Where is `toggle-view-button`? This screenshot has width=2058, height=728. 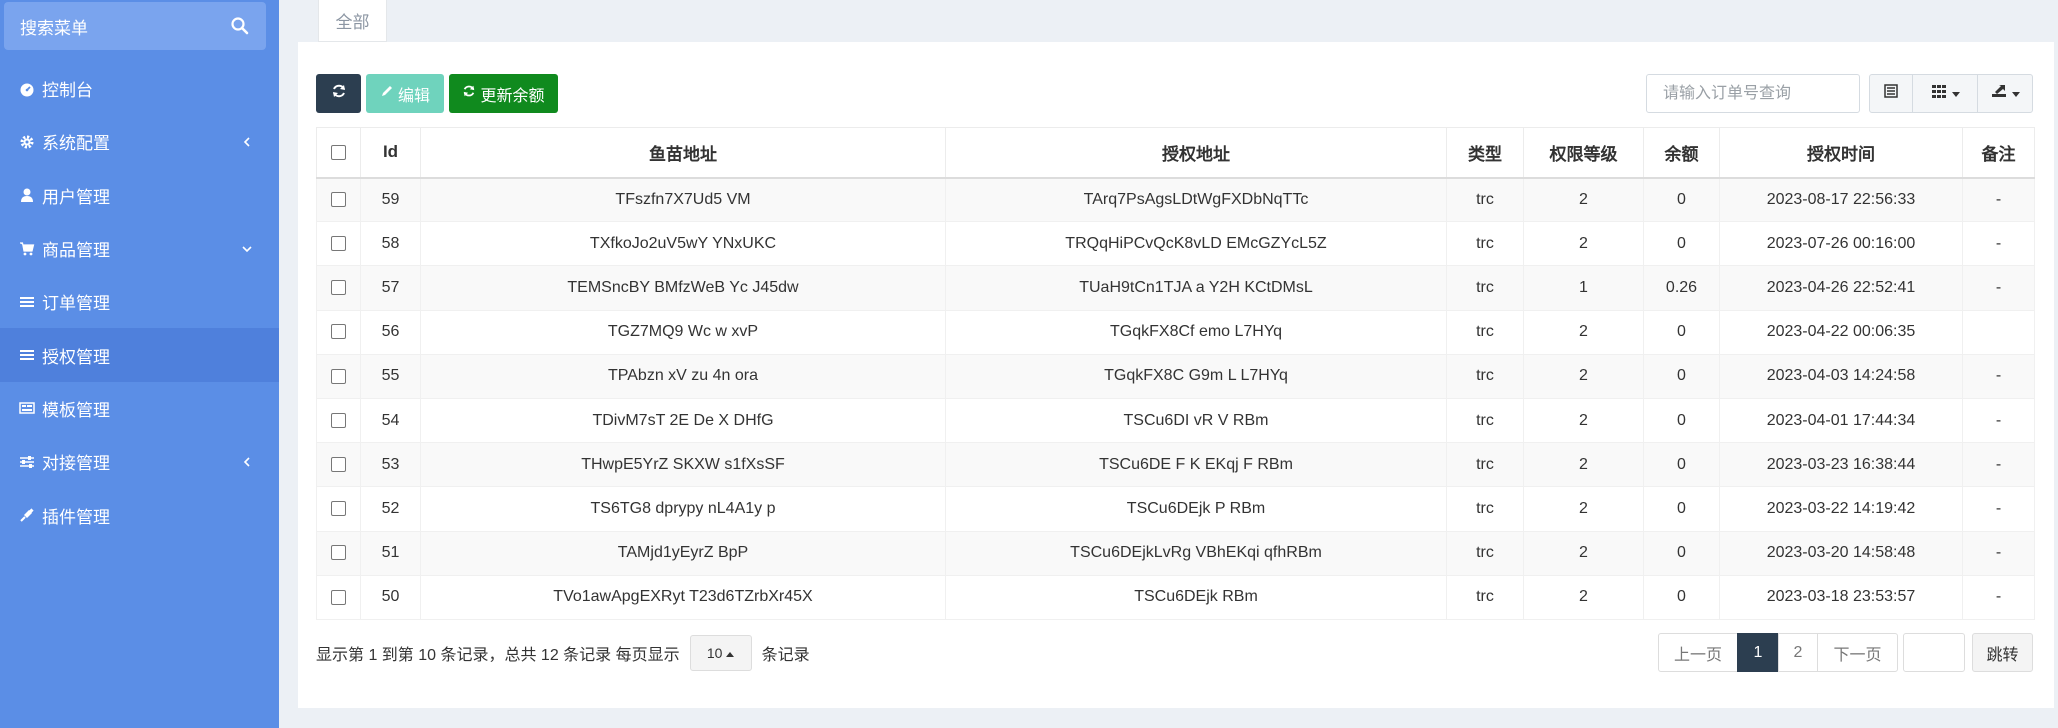 toggle-view-button is located at coordinates (1891, 93).